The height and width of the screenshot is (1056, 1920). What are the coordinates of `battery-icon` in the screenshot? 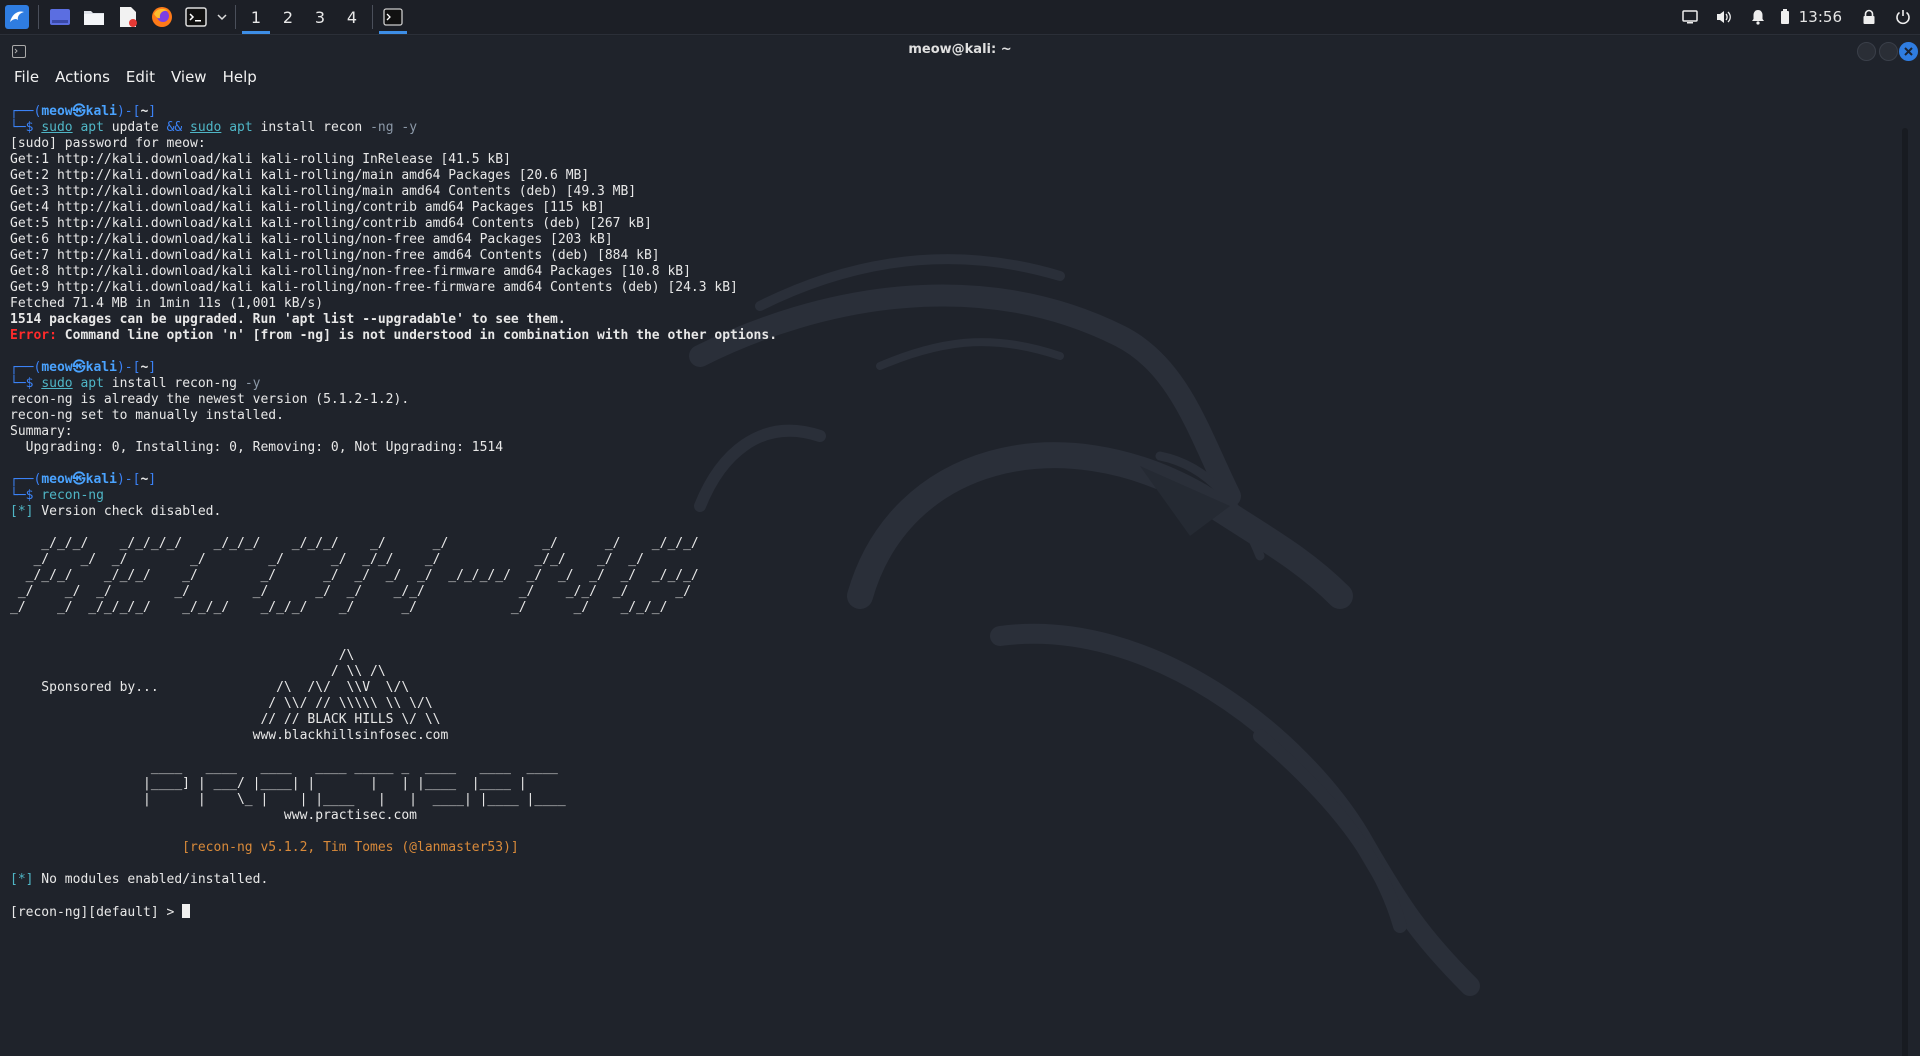 It's located at (1785, 17).